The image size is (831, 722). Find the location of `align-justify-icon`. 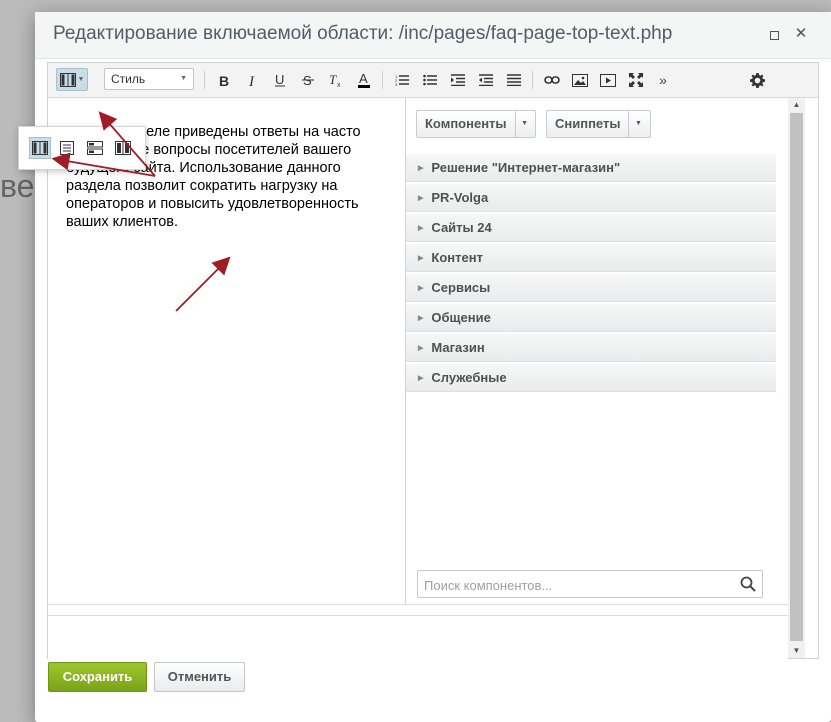

align-justify-icon is located at coordinates (514, 80).